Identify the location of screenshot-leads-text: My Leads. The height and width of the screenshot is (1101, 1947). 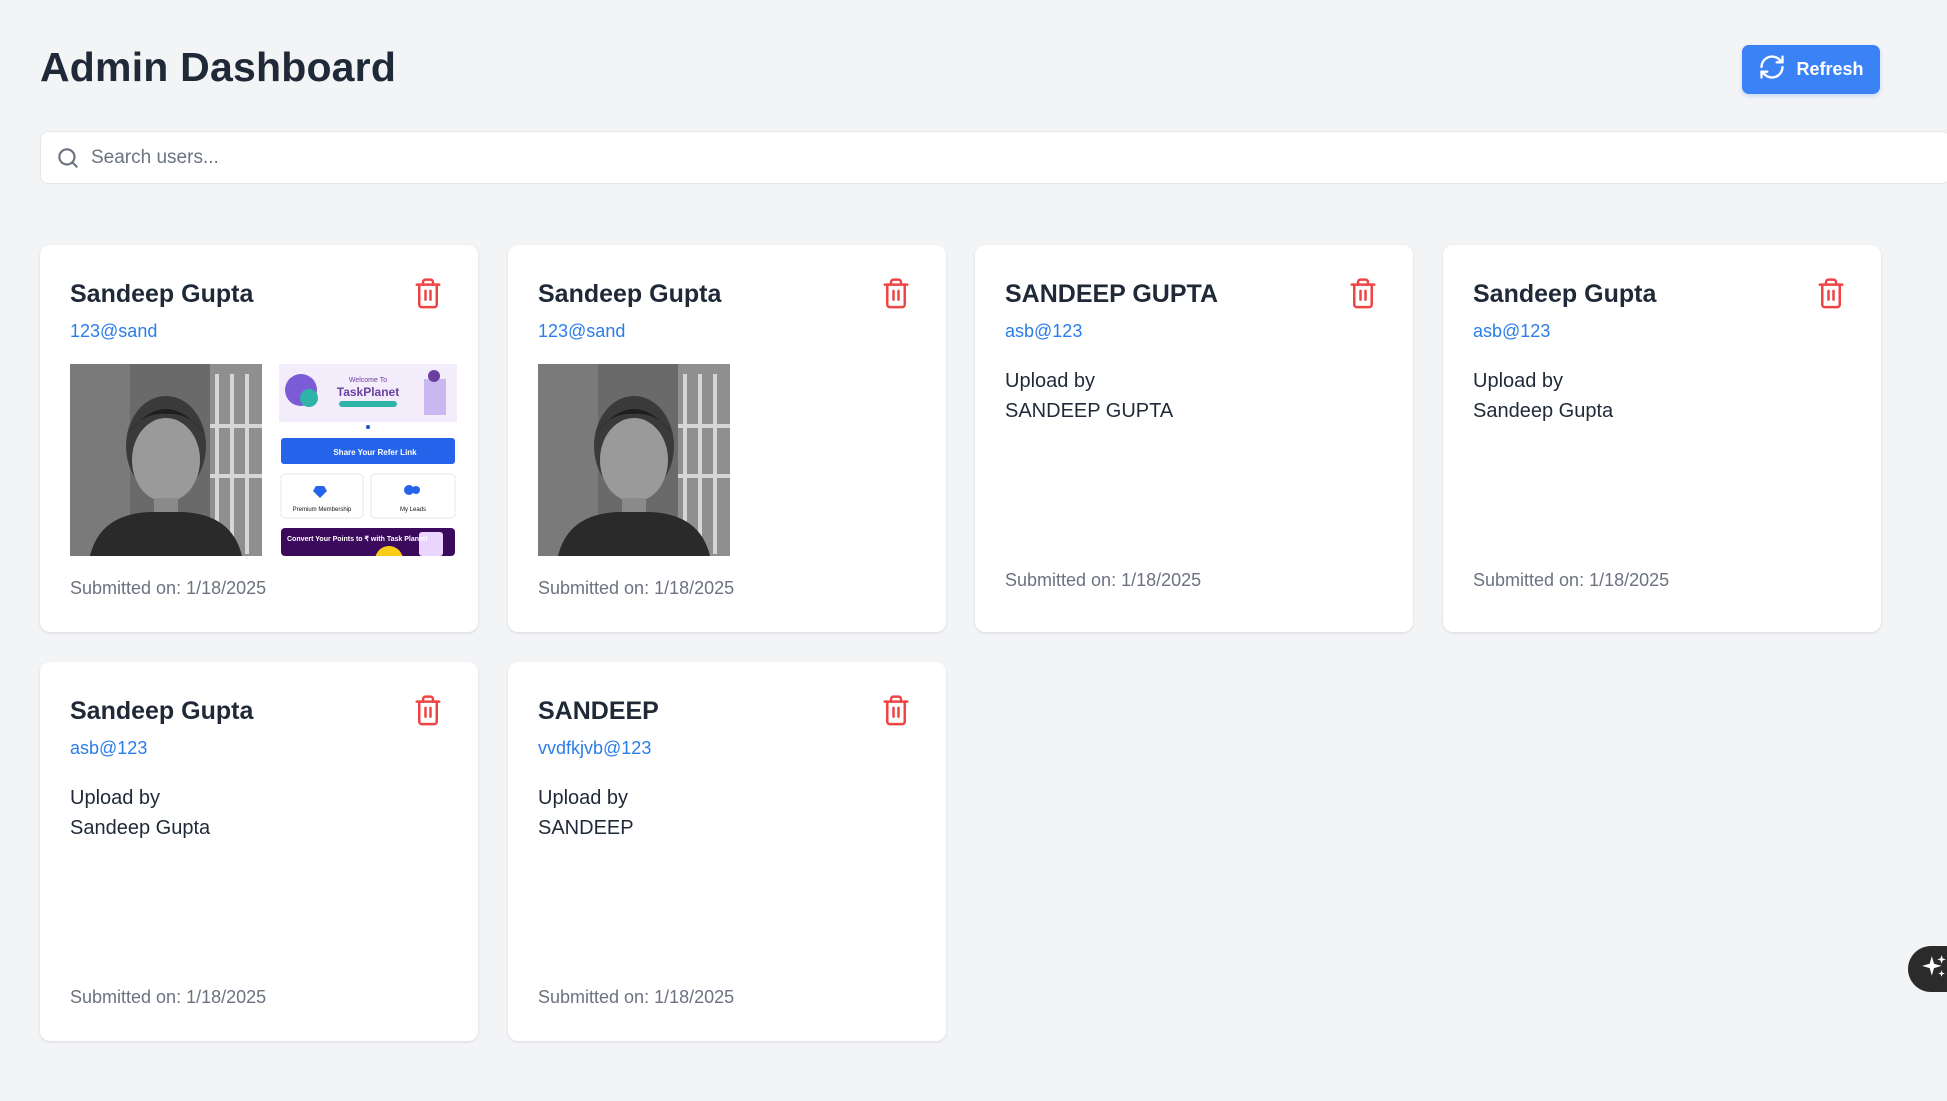
(413, 510).